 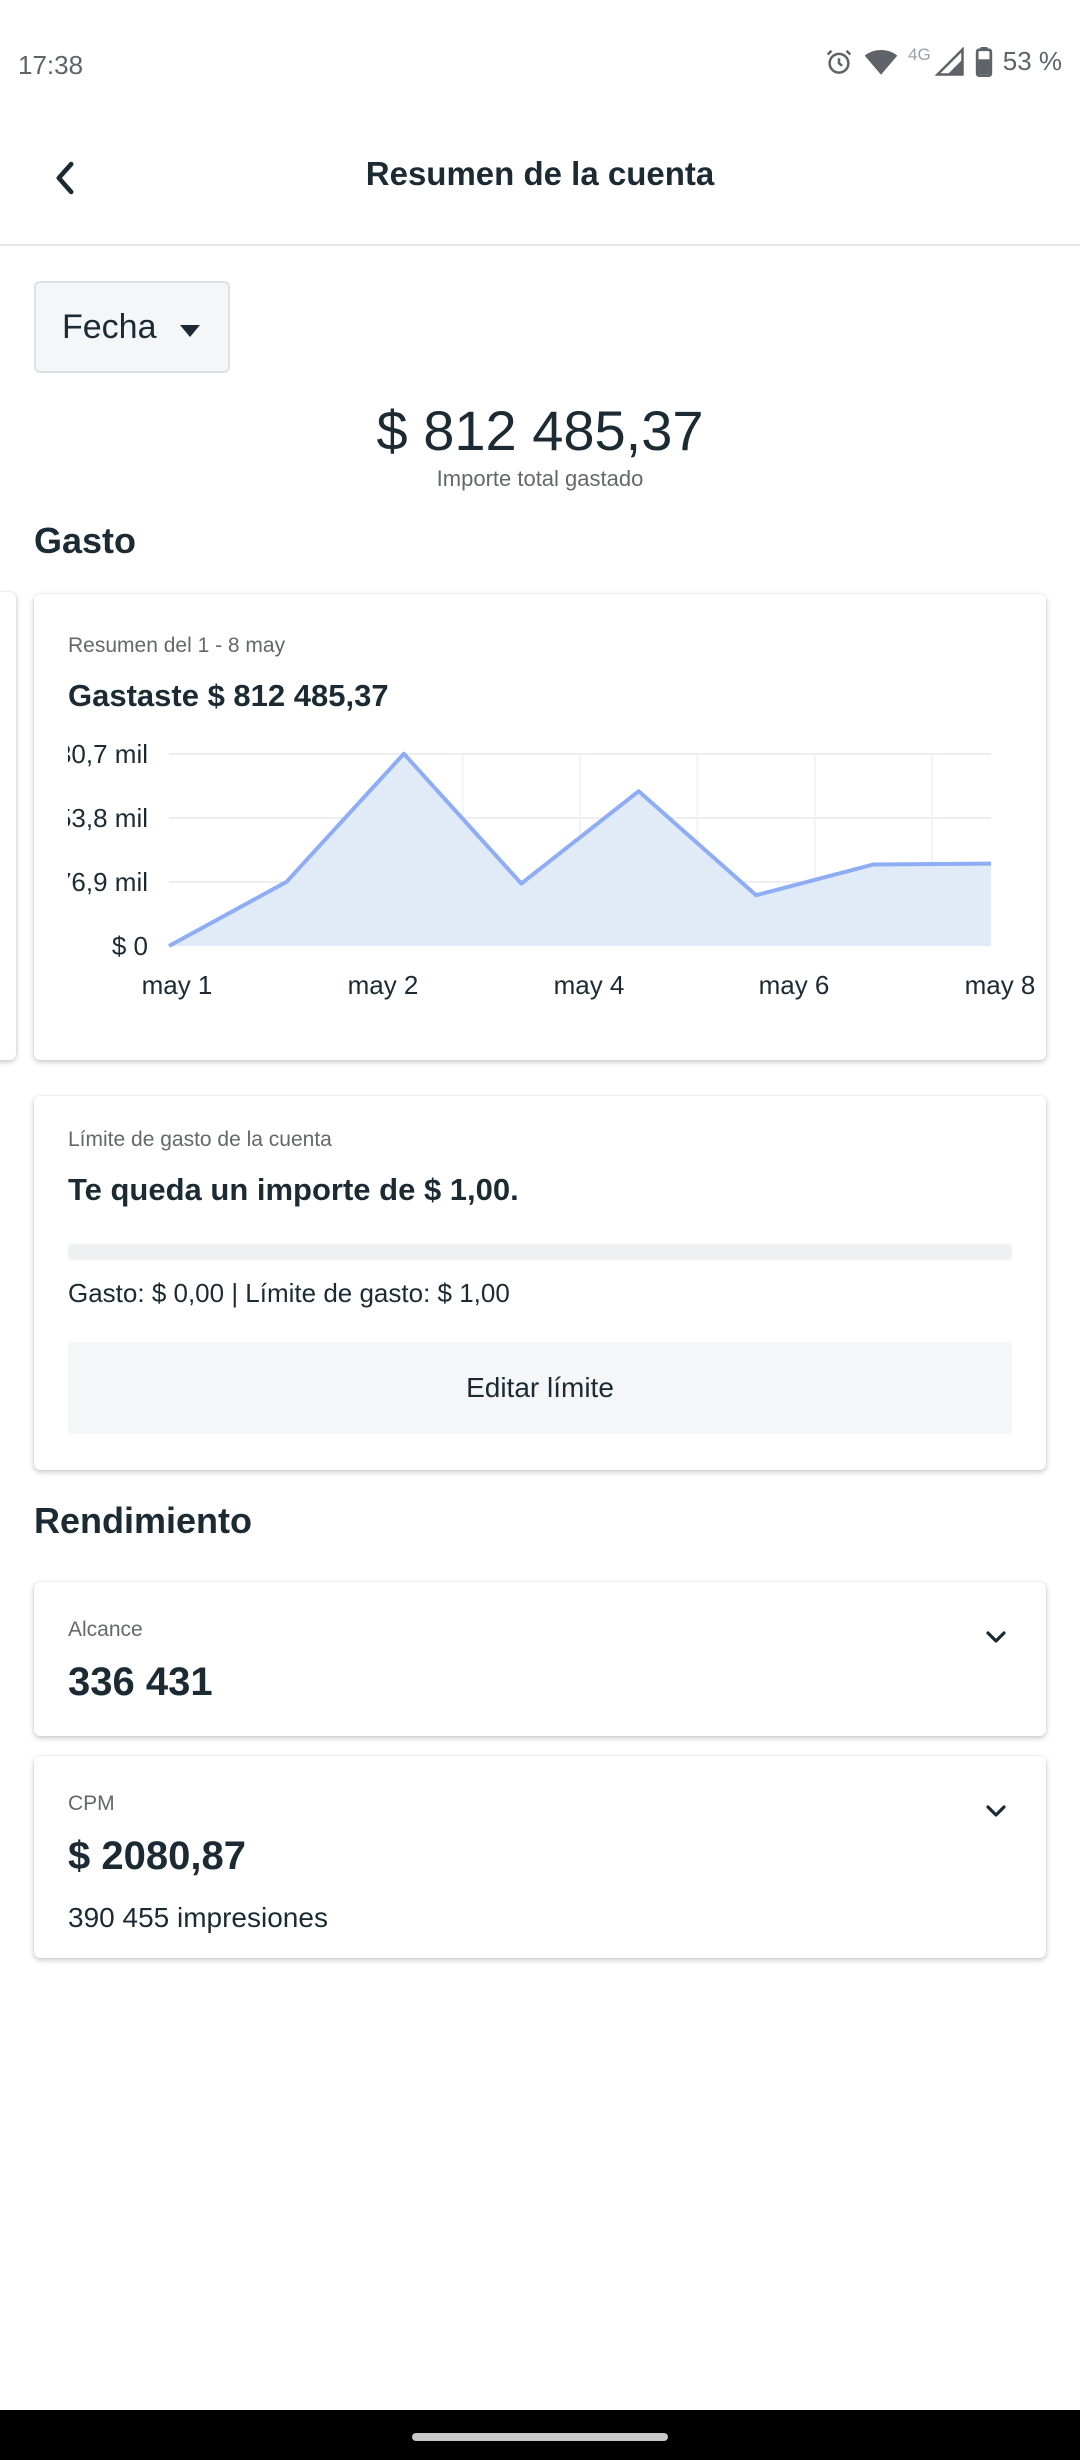 I want to click on metric-card-reach: Alcance 336 431, so click(x=540, y=1659).